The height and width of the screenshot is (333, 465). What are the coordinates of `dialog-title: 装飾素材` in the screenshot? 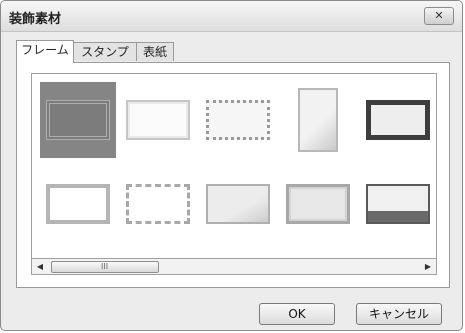 It's located at (35, 19).